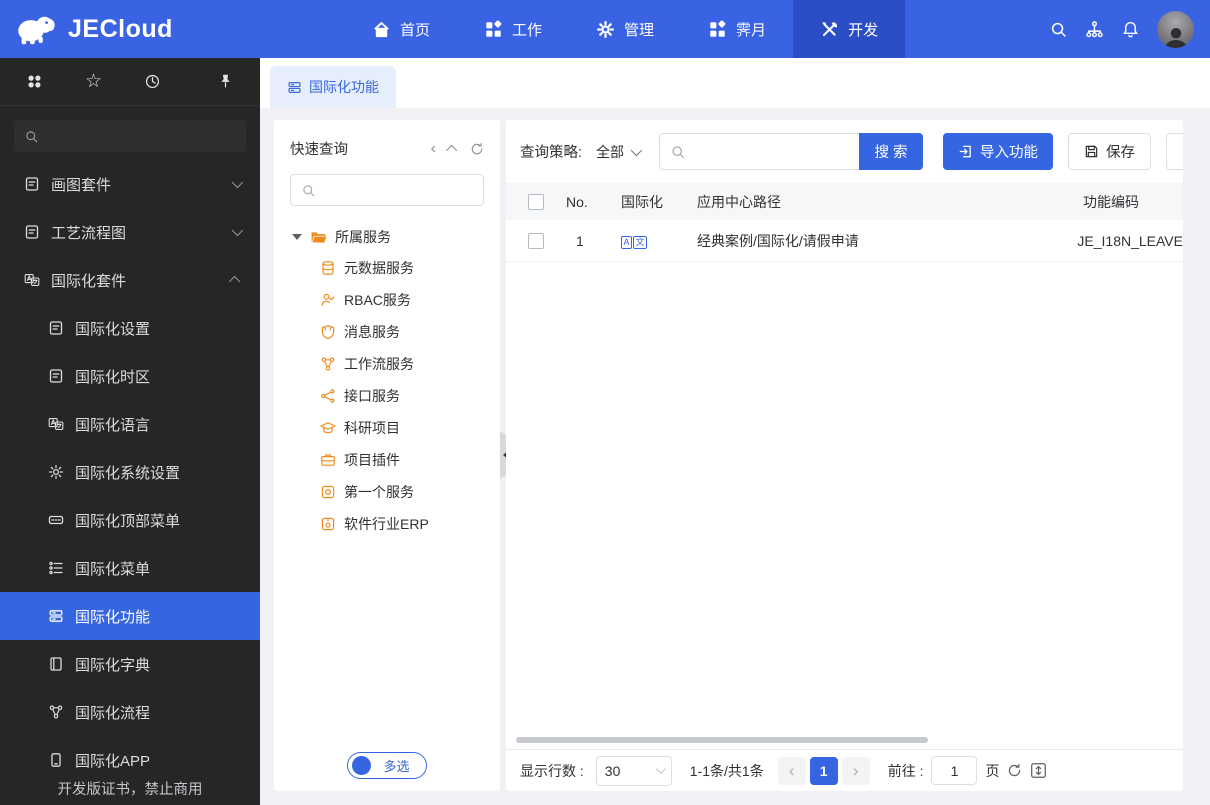 Image resolution: width=1210 pixels, height=805 pixels. Describe the element at coordinates (130, 616) in the screenshot. I see `sidebar-item-i18n-function: 国际化功能` at that location.